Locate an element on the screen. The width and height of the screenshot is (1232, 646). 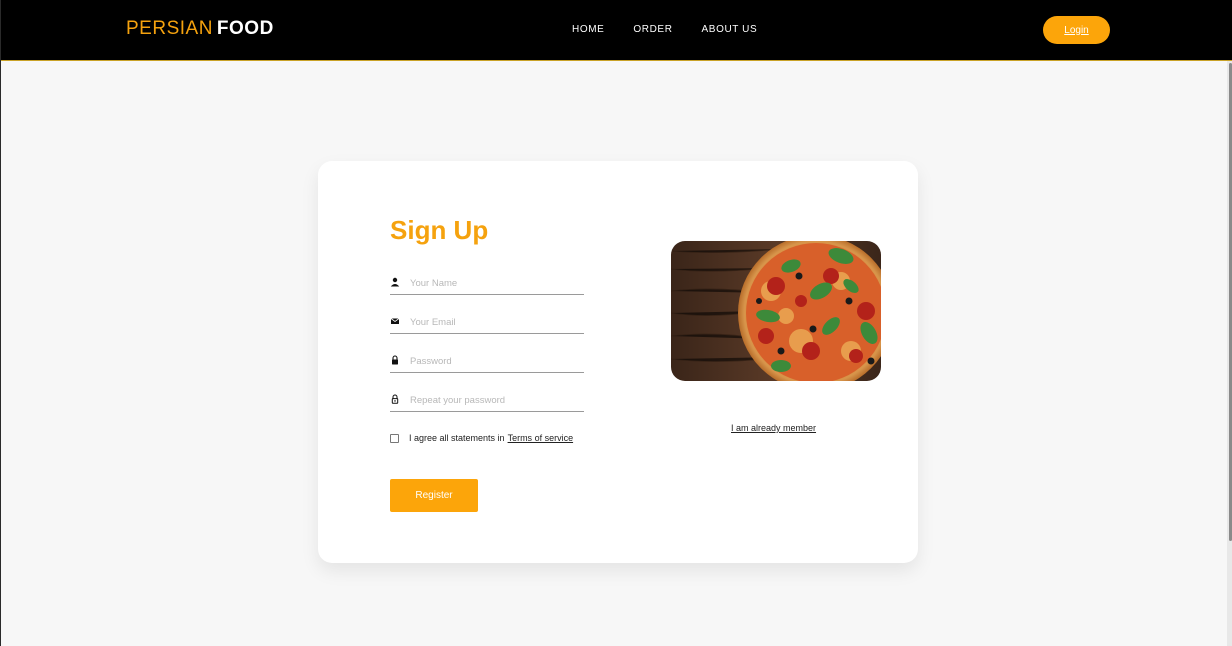
brand-logo: PERSIAN FOOD is located at coordinates (200, 29).